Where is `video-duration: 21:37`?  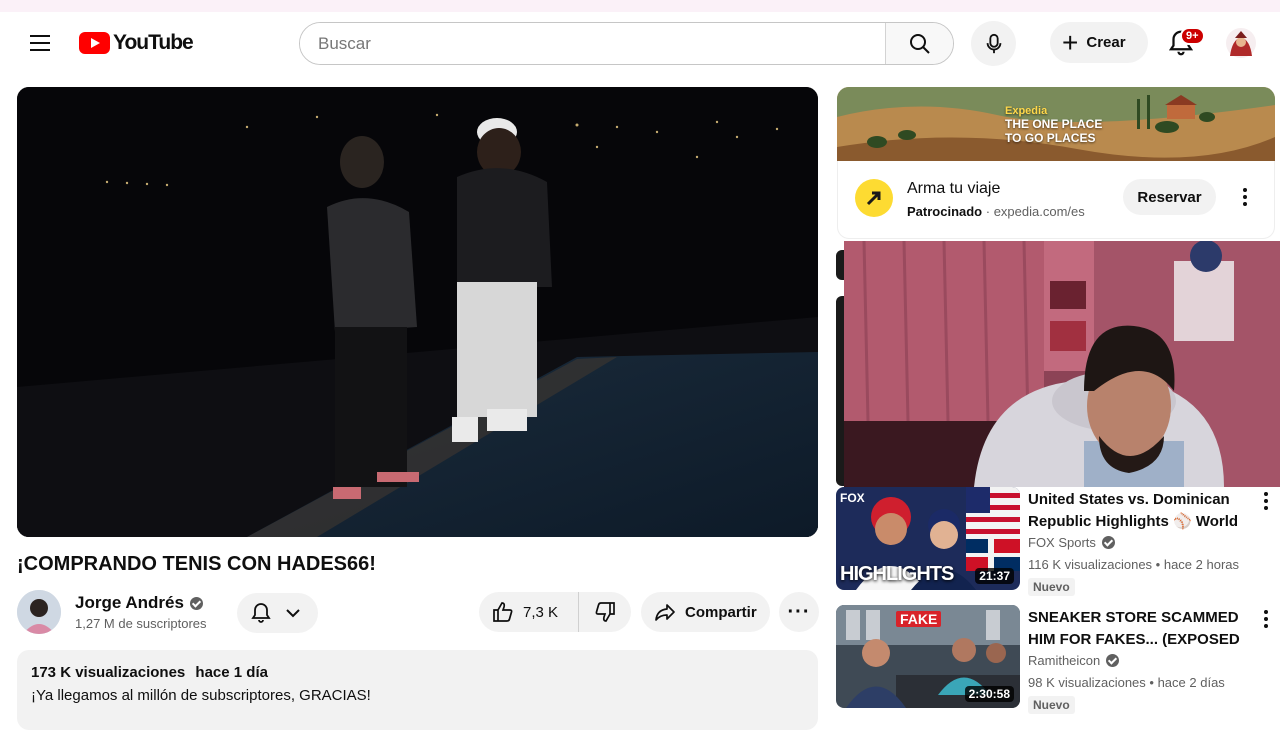
video-duration: 21:37 is located at coordinates (994, 576).